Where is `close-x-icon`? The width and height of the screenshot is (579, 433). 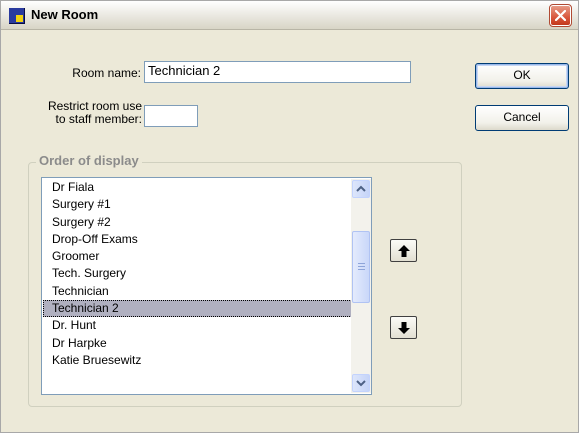
close-x-icon is located at coordinates (560, 15).